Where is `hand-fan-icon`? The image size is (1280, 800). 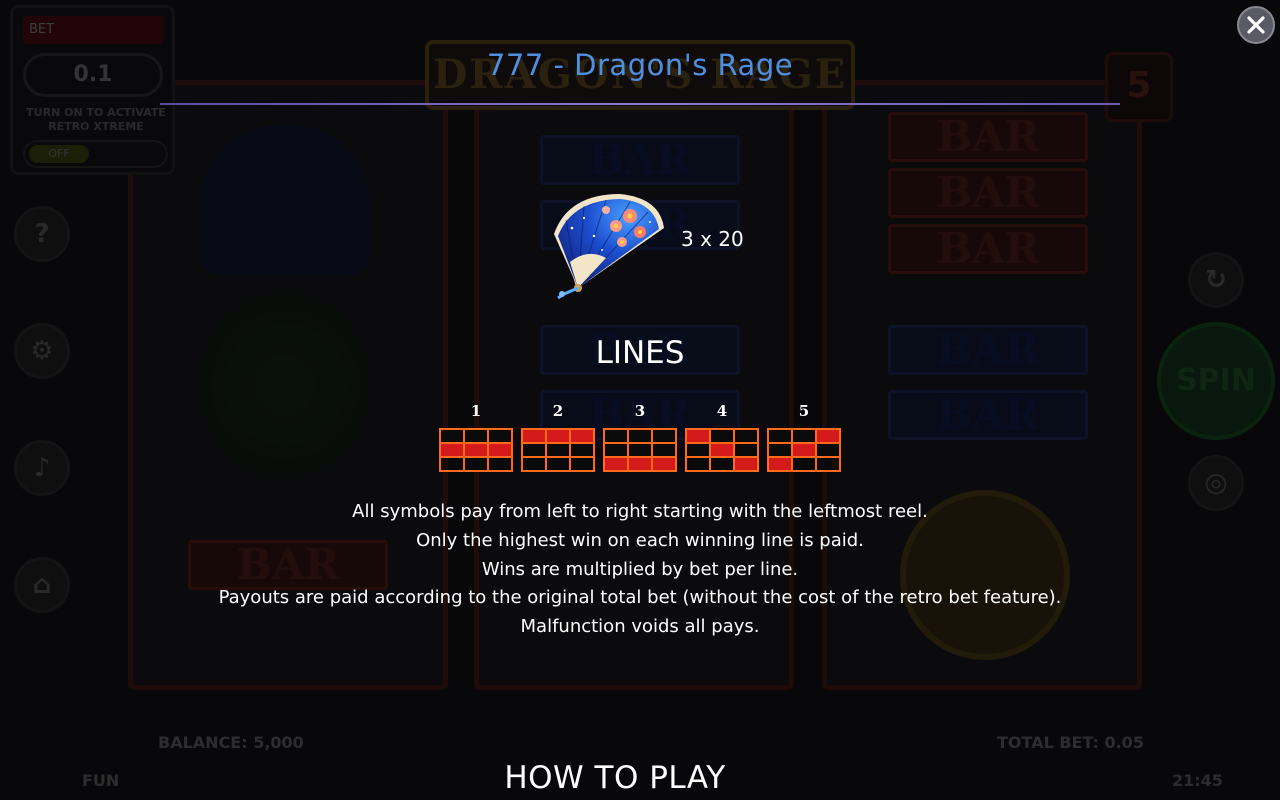
hand-fan-icon is located at coordinates (609, 247).